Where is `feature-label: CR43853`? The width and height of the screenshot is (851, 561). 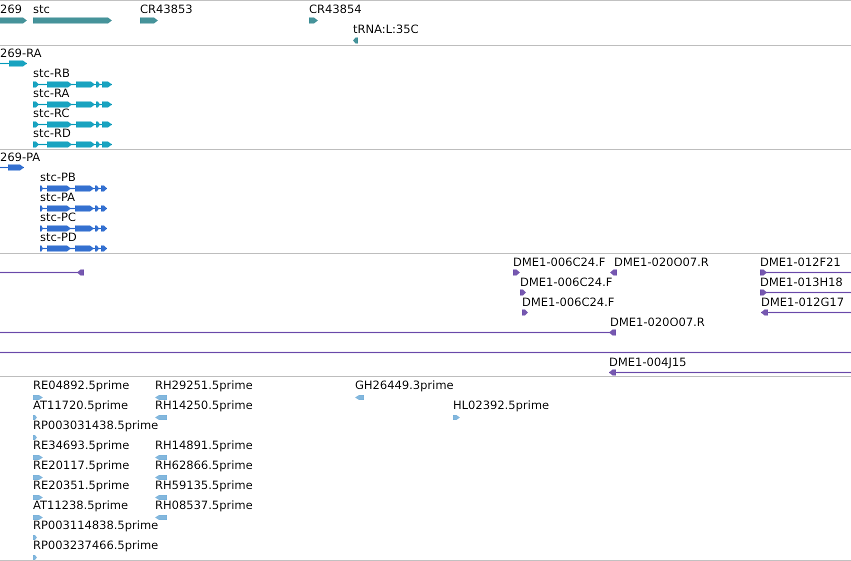
feature-label: CR43853 is located at coordinates (166, 9).